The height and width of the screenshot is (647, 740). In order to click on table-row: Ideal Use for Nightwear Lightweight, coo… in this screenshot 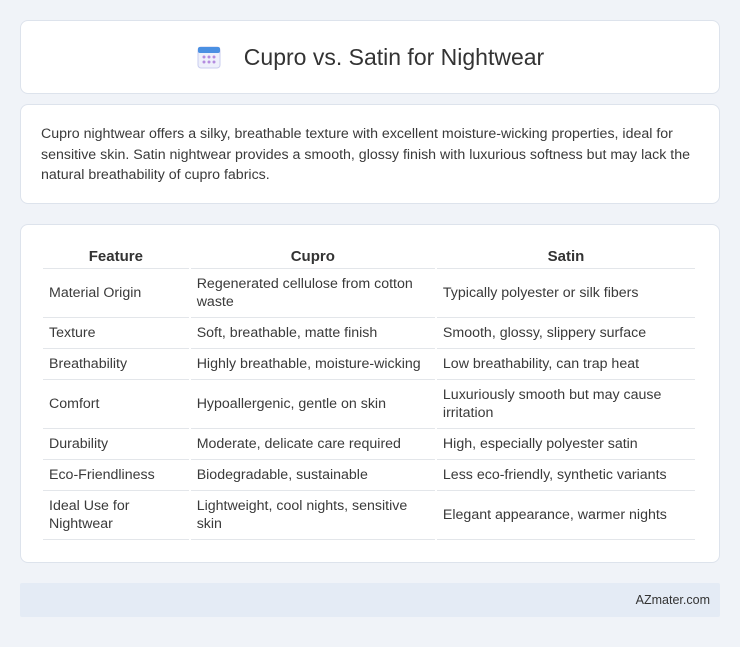, I will do `click(369, 515)`.